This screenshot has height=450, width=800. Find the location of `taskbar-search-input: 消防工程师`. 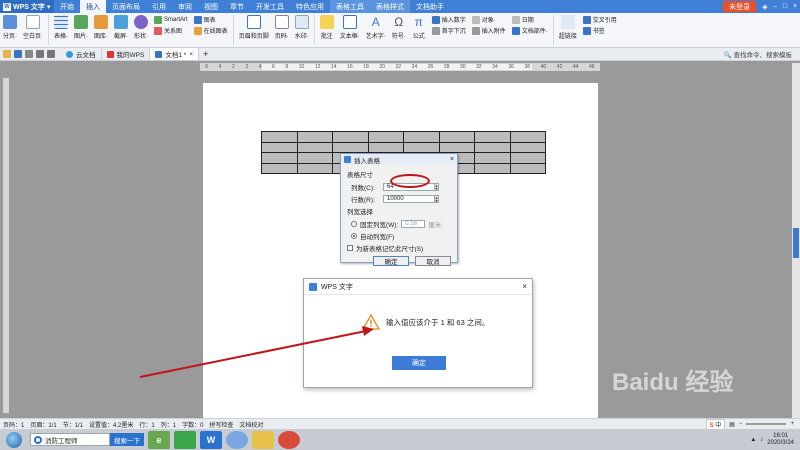

taskbar-search-input: 消防工程师 is located at coordinates (70, 439).